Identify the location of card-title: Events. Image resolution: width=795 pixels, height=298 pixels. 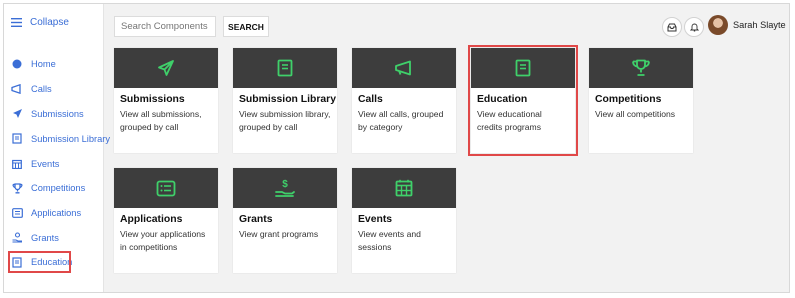
(375, 219).